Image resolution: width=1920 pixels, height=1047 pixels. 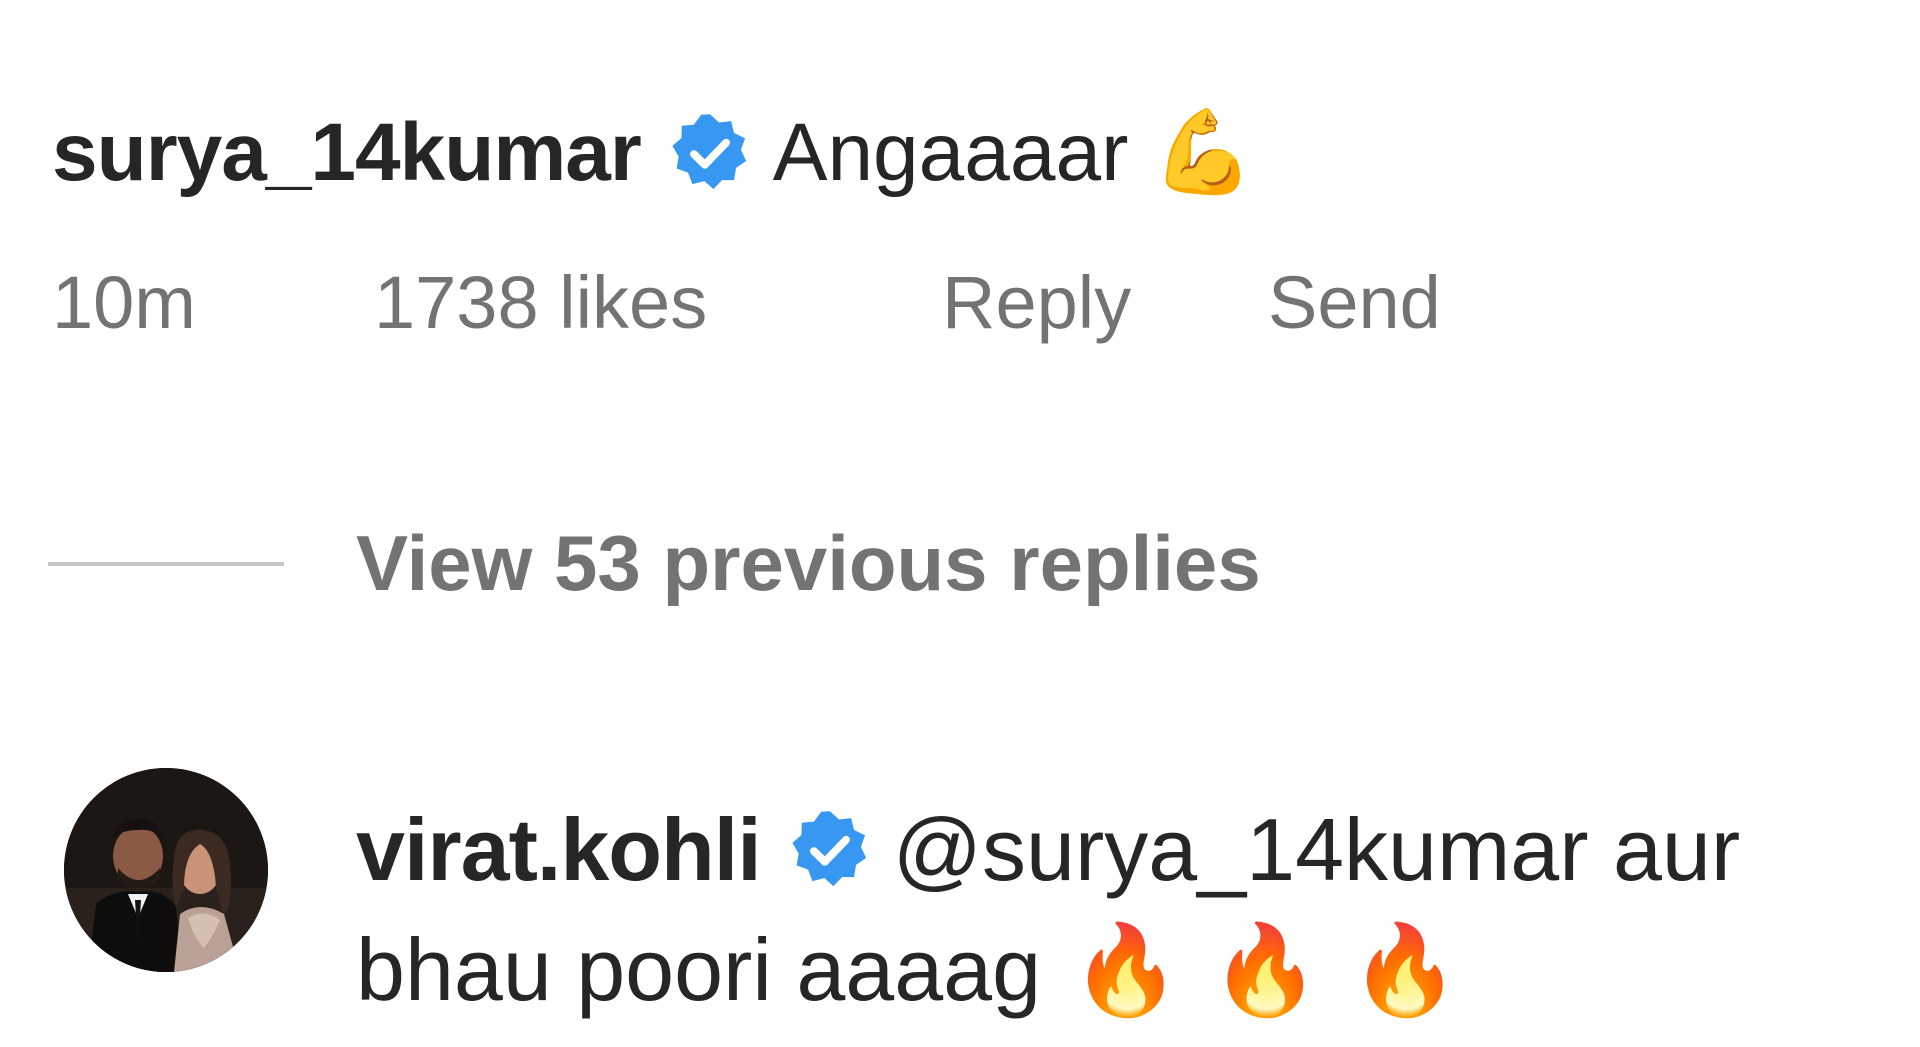 I want to click on comment-header: surya_14kumar Angaaaar 💪, so click(x=962, y=153).